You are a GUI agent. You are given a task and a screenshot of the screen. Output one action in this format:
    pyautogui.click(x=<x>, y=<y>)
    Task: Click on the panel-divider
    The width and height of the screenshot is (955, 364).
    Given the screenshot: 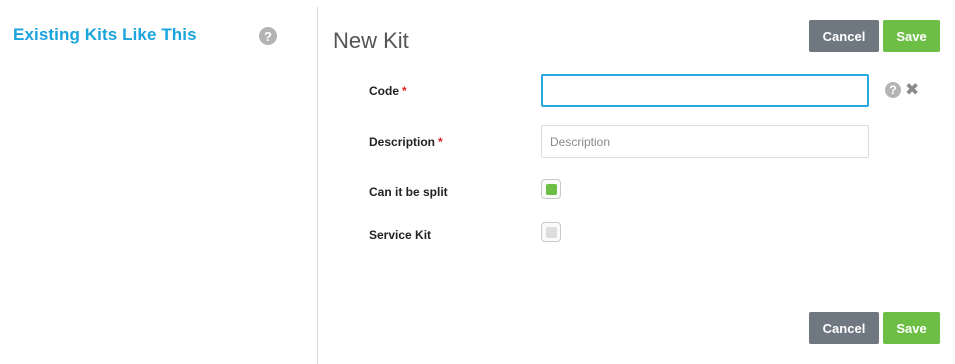 What is the action you would take?
    pyautogui.click(x=317, y=185)
    